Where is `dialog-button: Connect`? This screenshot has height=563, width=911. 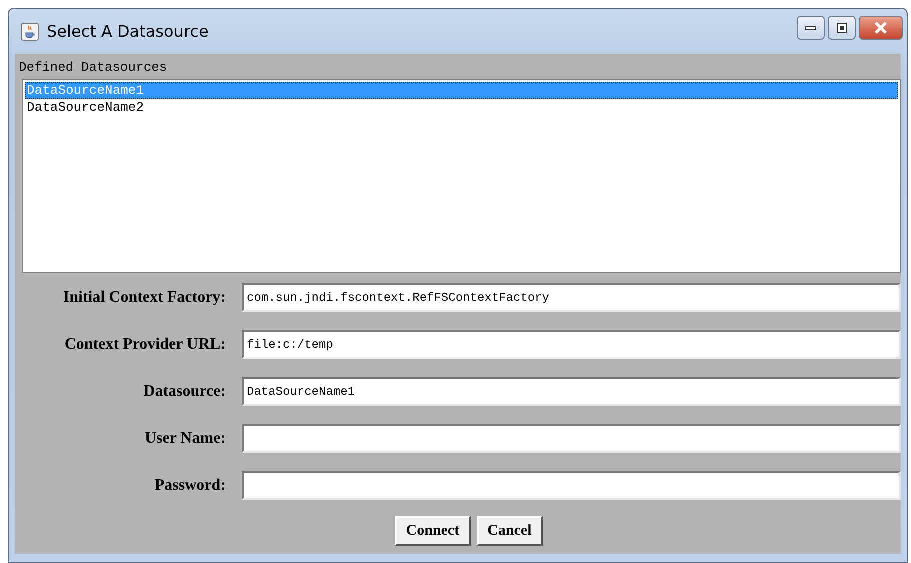 dialog-button: Connect is located at coordinates (433, 531).